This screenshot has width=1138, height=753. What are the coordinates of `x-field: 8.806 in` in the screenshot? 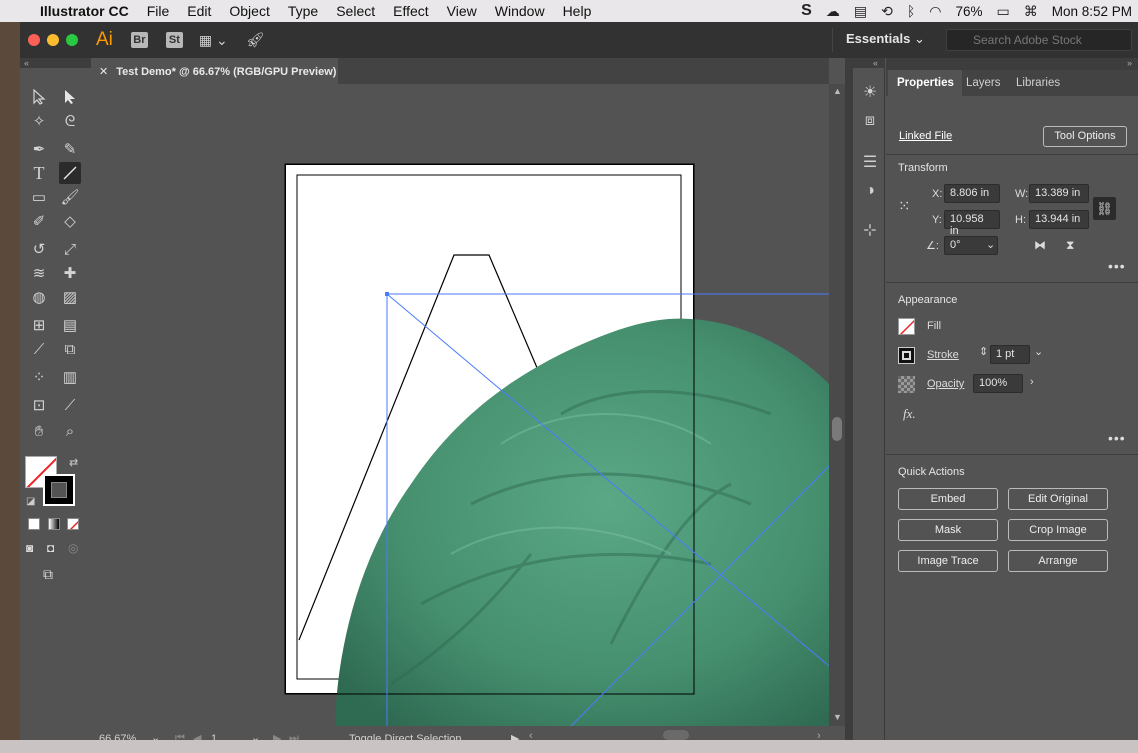 It's located at (972, 193).